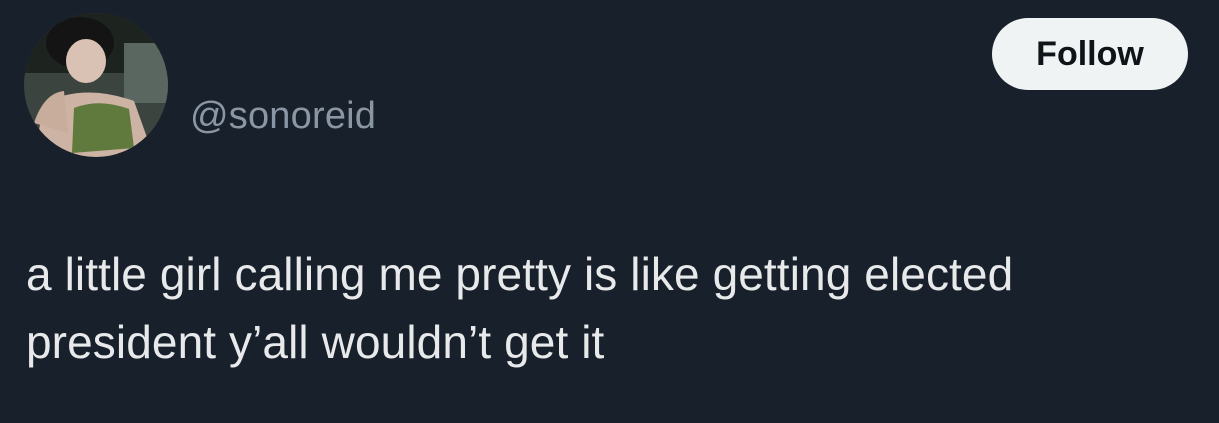  Describe the element at coordinates (1090, 54) in the screenshot. I see `follow-button: Follow` at that location.